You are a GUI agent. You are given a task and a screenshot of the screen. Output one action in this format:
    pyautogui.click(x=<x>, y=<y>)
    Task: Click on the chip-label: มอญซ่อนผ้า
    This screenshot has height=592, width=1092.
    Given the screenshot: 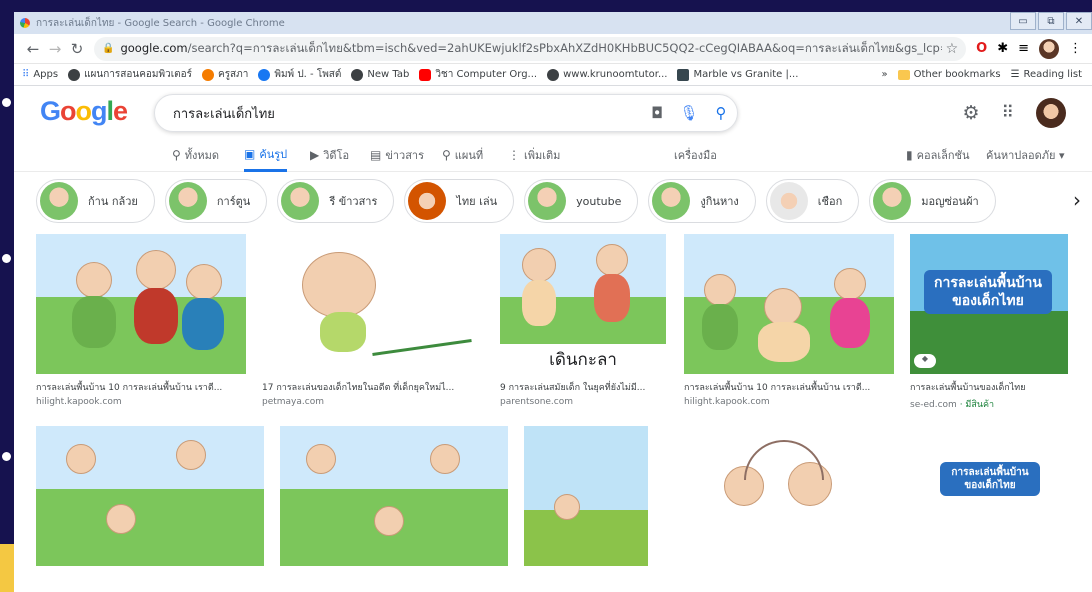 What is the action you would take?
    pyautogui.click(x=950, y=201)
    